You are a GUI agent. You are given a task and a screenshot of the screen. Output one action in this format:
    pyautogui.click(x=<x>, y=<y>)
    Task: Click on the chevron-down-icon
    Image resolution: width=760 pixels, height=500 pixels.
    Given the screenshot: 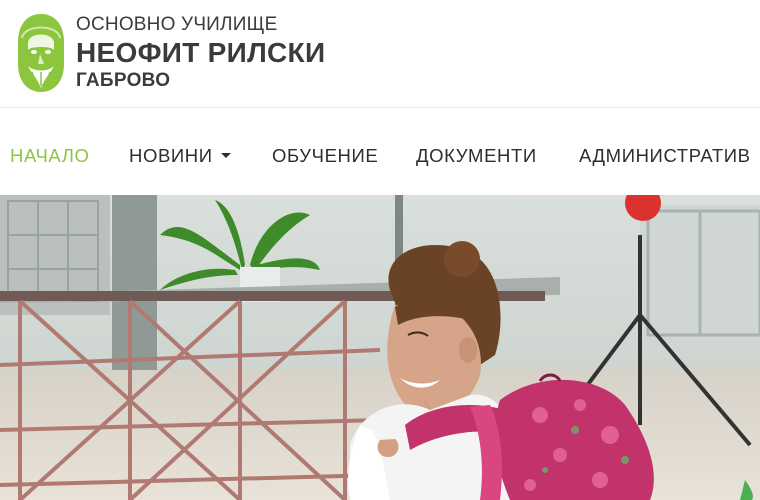 What is the action you would take?
    pyautogui.click(x=225, y=155)
    